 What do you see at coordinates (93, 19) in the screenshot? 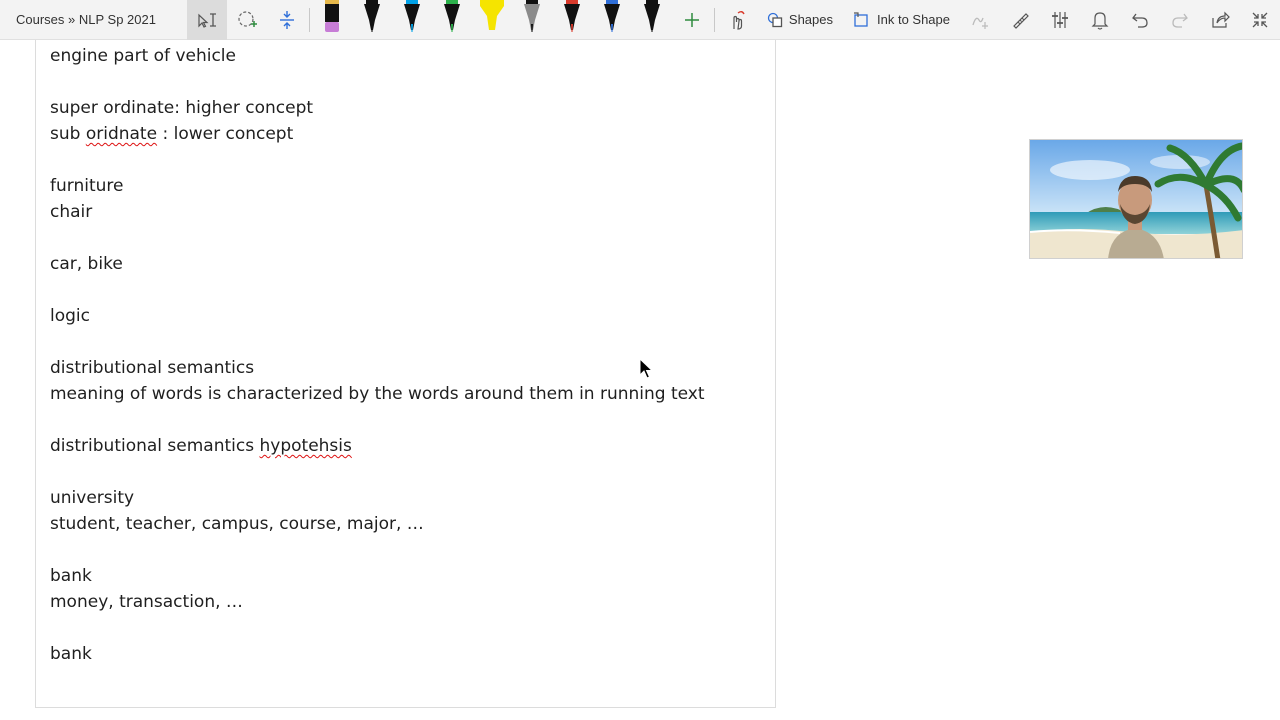
I see `breadcrumb: Courses » NLP Sp 2021` at bounding box center [93, 19].